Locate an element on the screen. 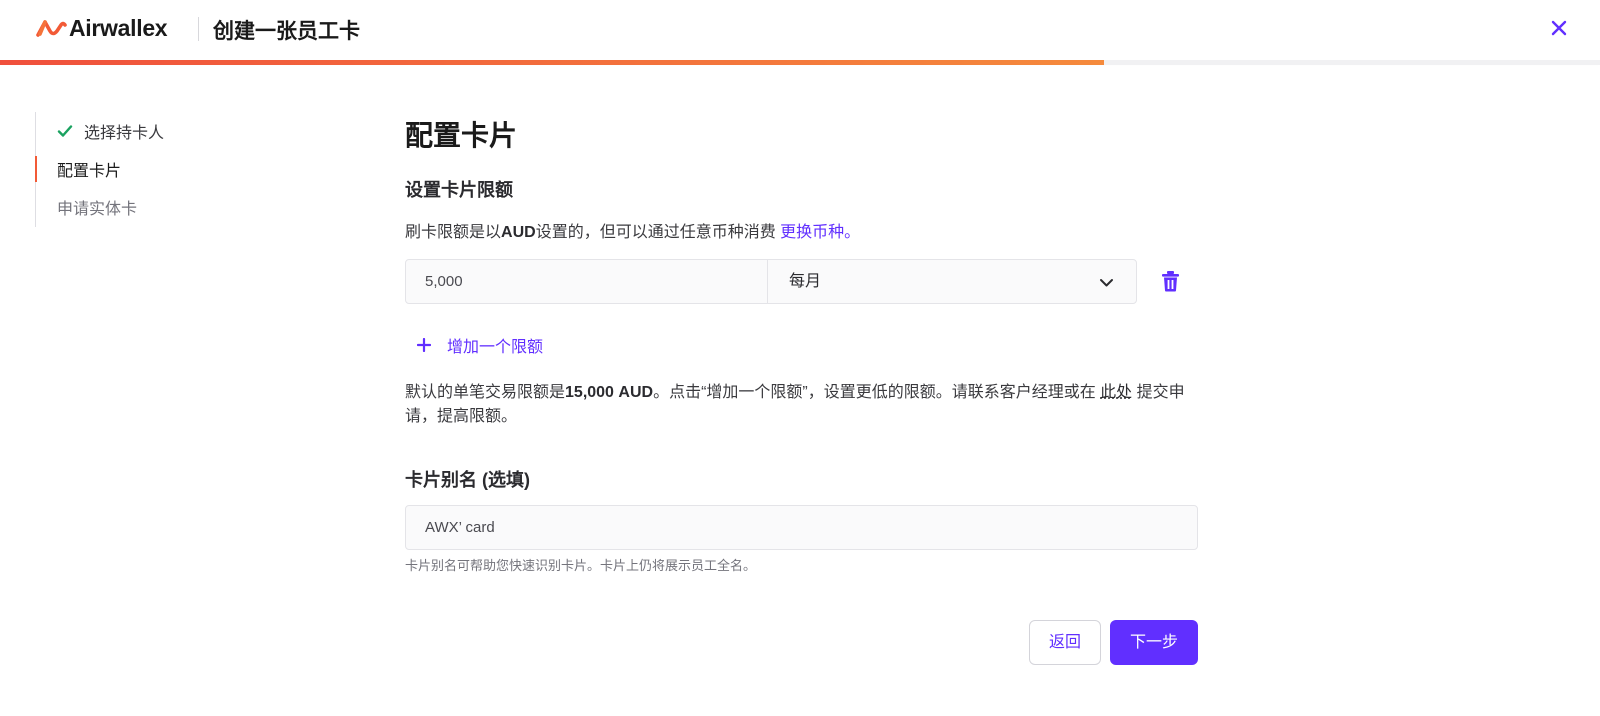  limit-period-value: 每月 is located at coordinates (805, 281).